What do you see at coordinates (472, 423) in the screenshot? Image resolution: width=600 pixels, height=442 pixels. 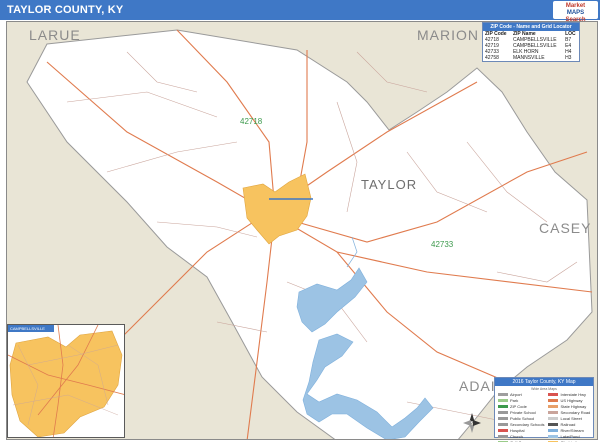 I see `north-arrow-icon` at bounding box center [472, 423].